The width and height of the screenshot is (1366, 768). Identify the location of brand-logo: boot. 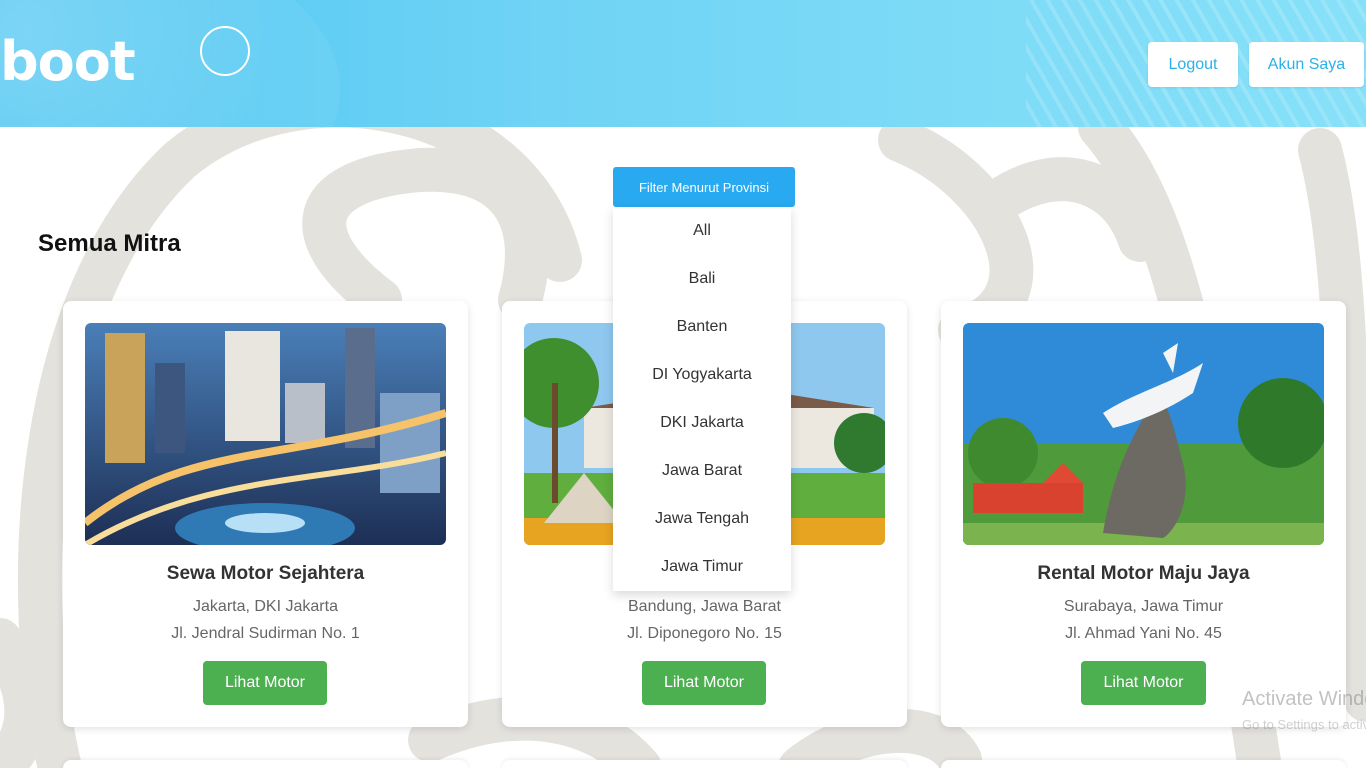
(70, 62).